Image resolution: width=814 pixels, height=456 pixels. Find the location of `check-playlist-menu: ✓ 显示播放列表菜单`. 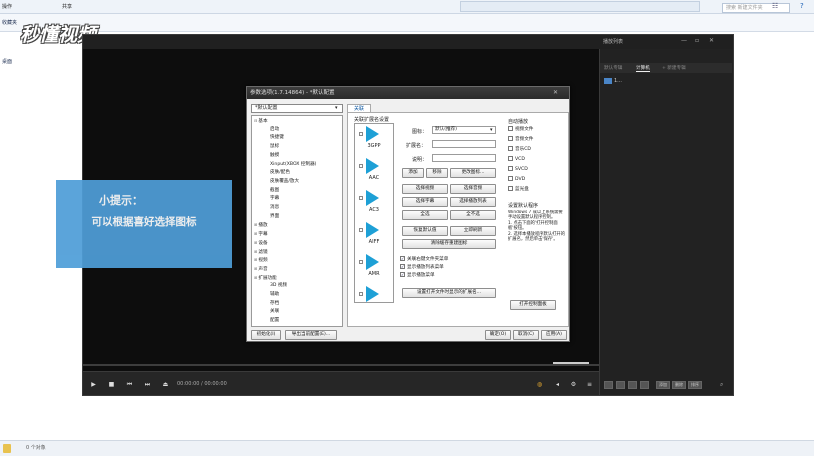

check-playlist-menu: ✓ 显示播放列表菜单 is located at coordinates (422, 267).